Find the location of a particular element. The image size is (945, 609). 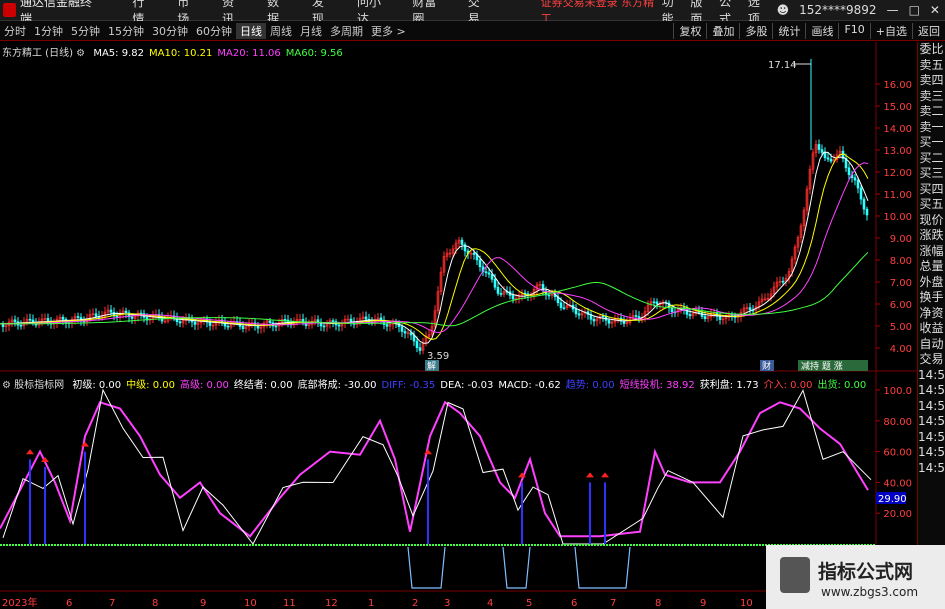

period-1min: 1分钟 is located at coordinates (48, 31).